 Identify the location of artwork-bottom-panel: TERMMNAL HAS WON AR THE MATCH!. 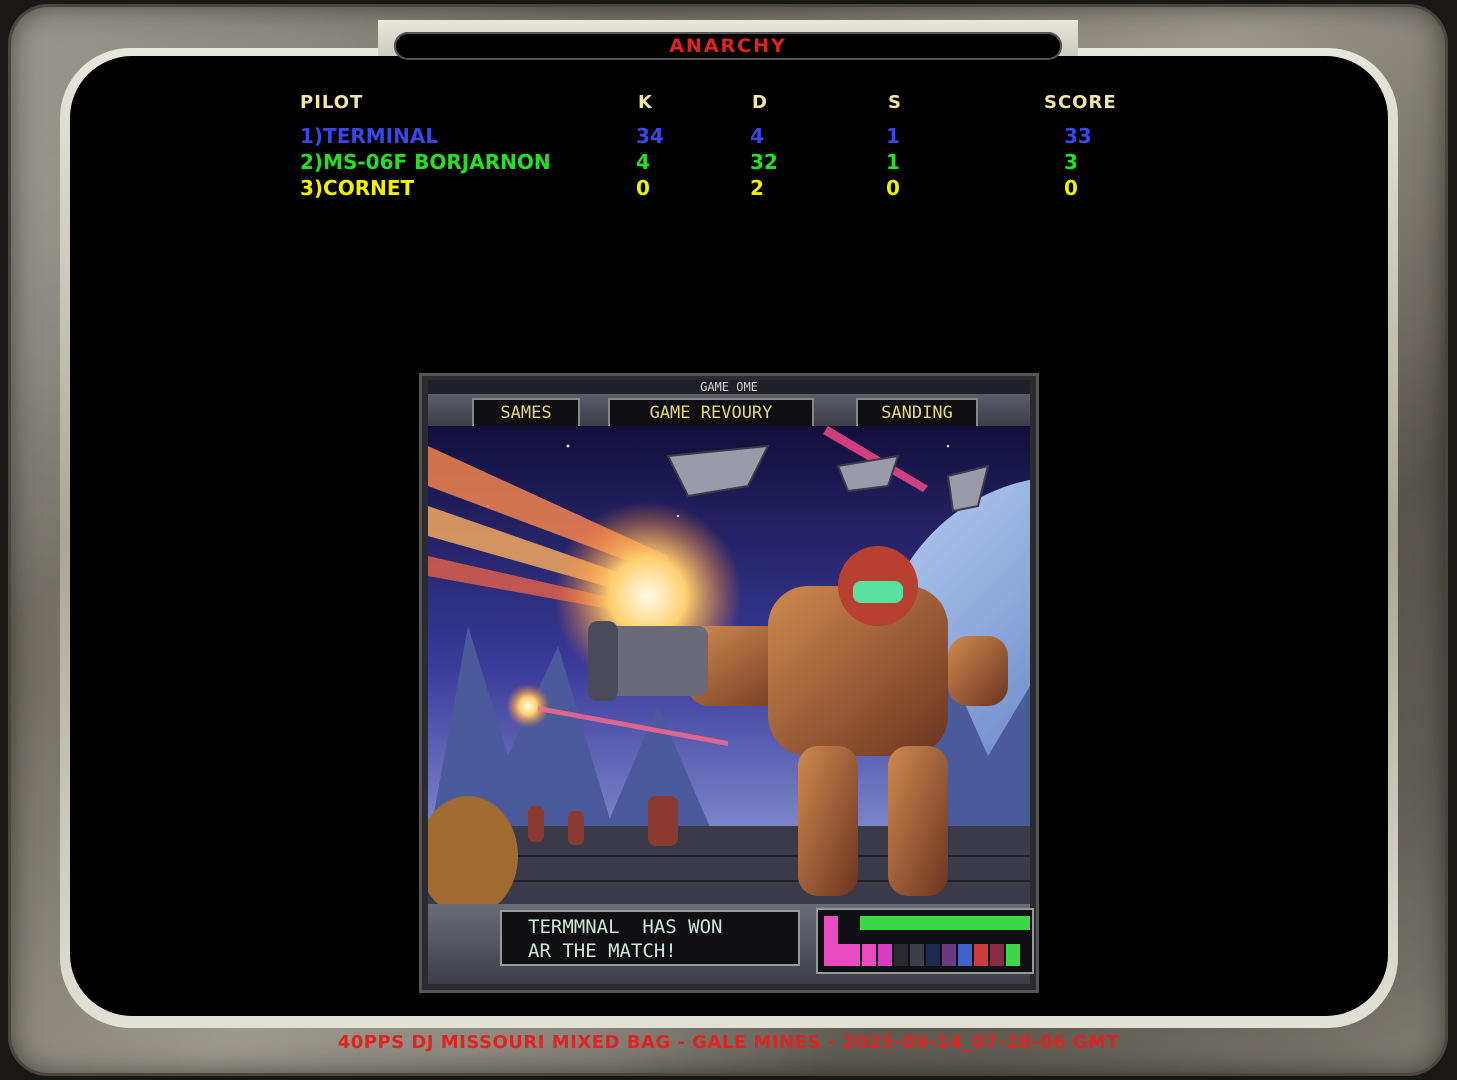
(731, 944).